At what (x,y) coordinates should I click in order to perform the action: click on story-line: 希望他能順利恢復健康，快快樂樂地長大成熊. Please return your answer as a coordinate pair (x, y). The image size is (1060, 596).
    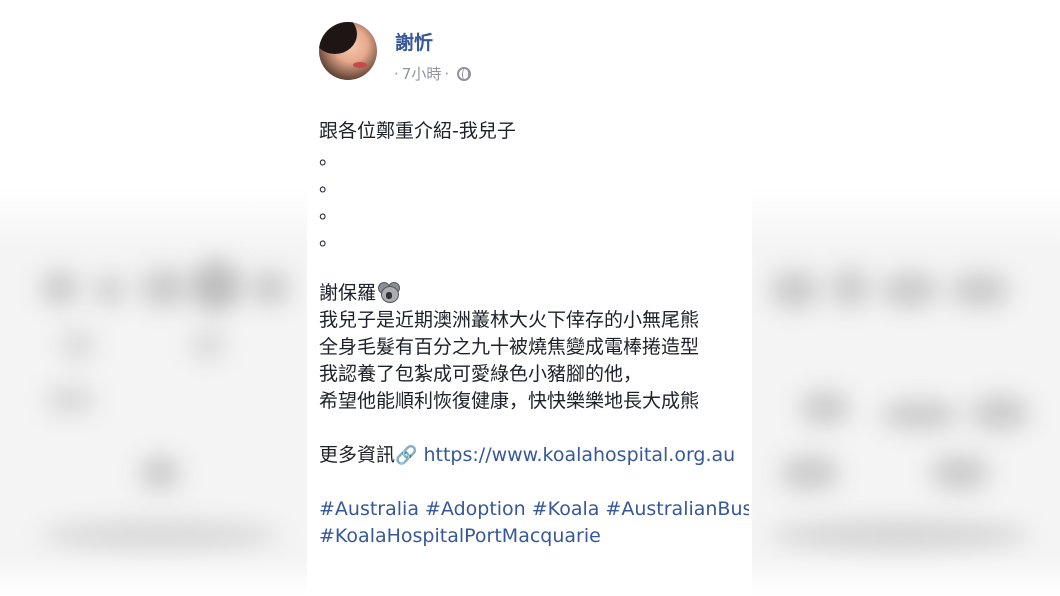
    Looking at the image, I should click on (509, 401).